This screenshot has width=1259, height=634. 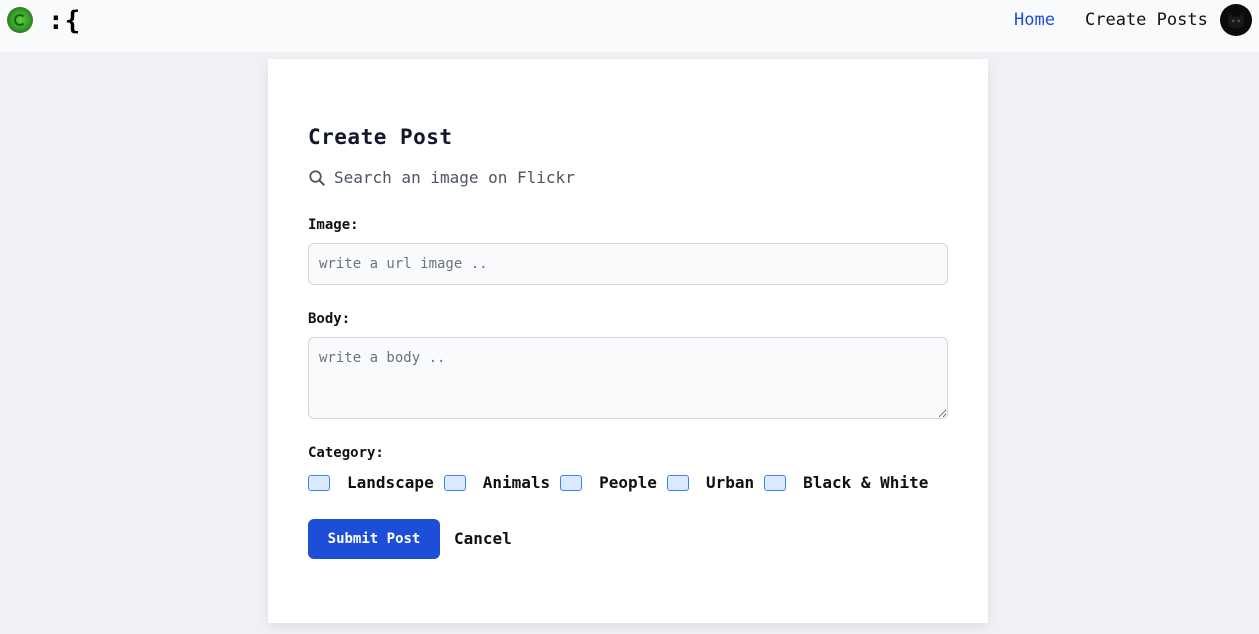 I want to click on brand-text: :{, so click(x=64, y=21).